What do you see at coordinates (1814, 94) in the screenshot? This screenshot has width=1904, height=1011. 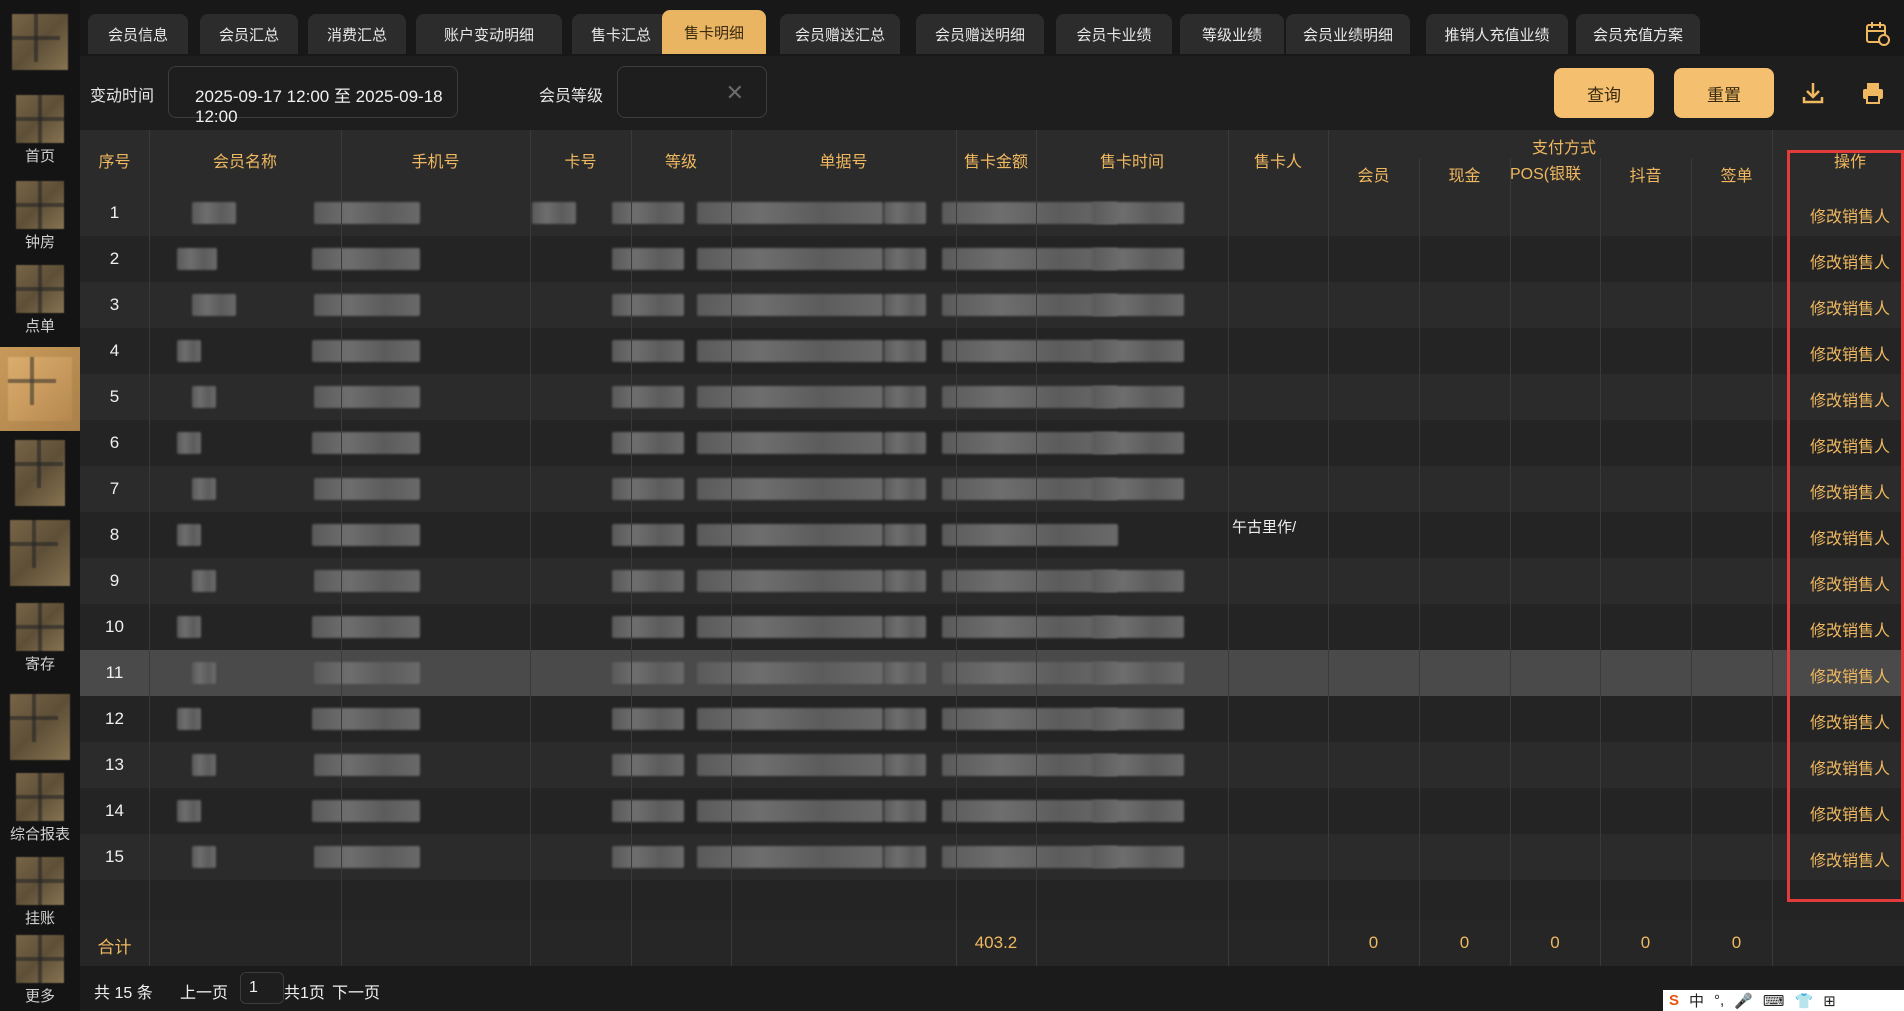 I see `download-icon` at bounding box center [1814, 94].